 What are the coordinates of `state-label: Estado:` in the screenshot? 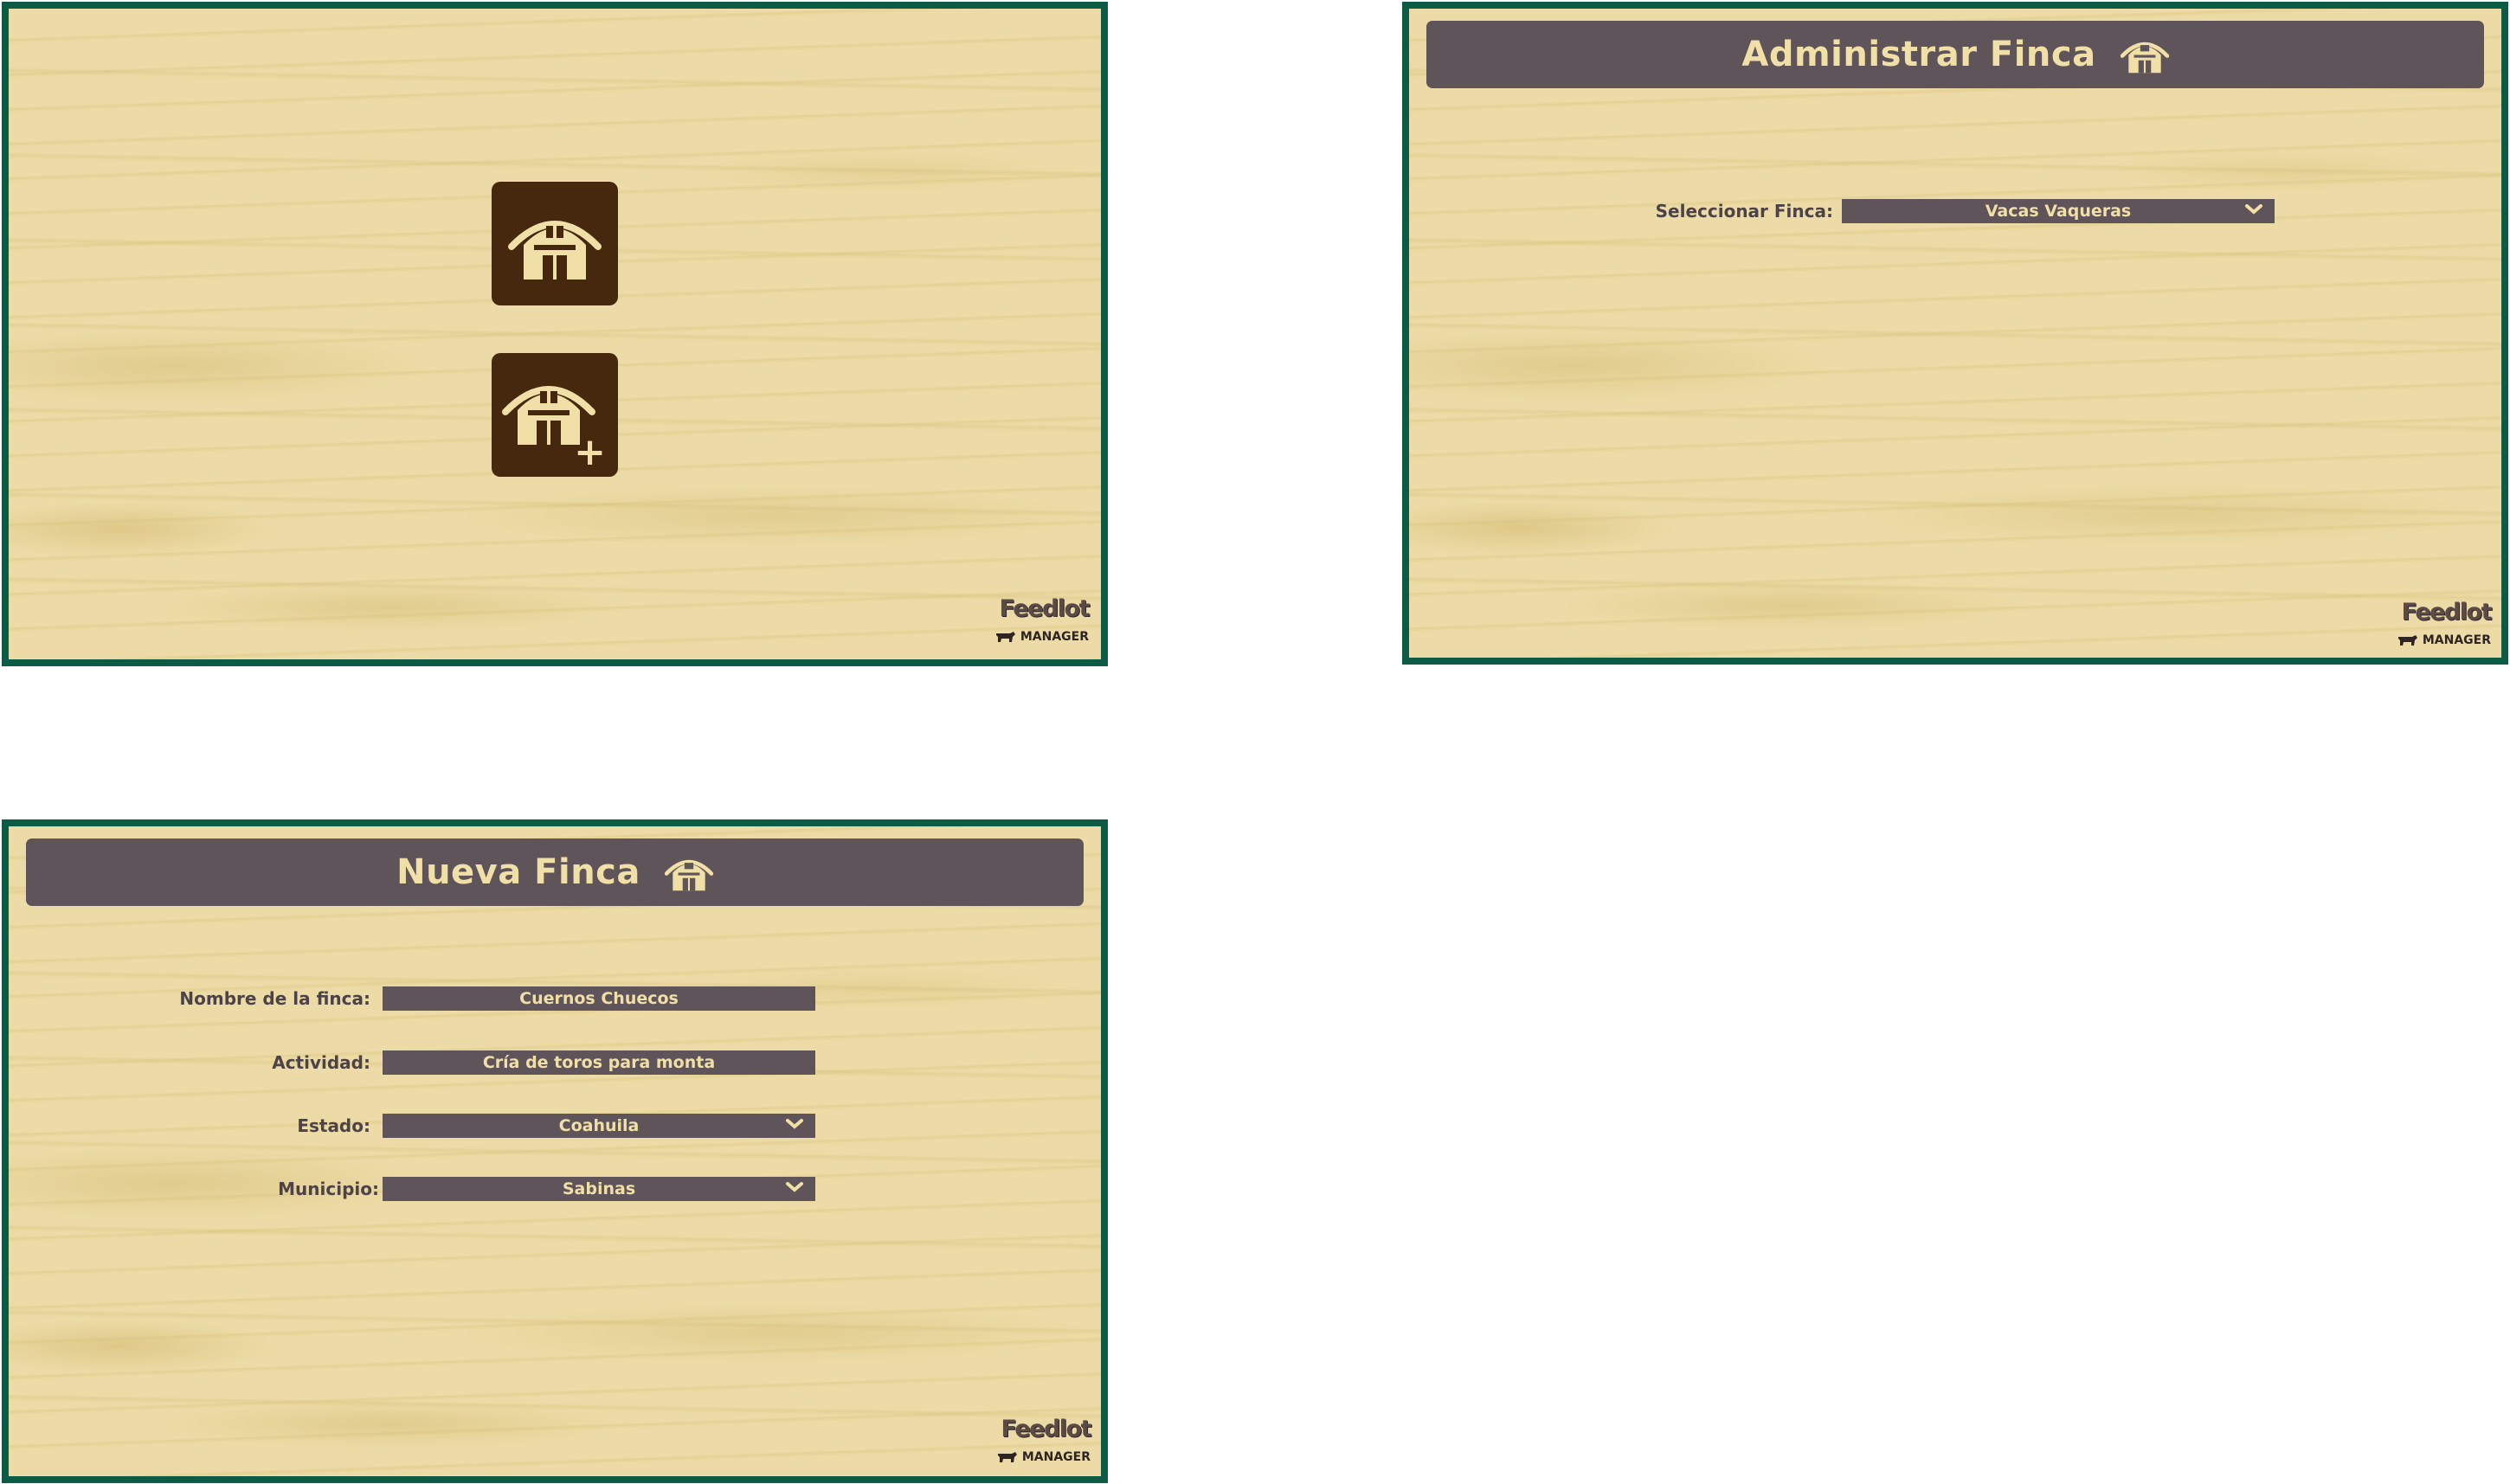 It's located at (333, 1125).